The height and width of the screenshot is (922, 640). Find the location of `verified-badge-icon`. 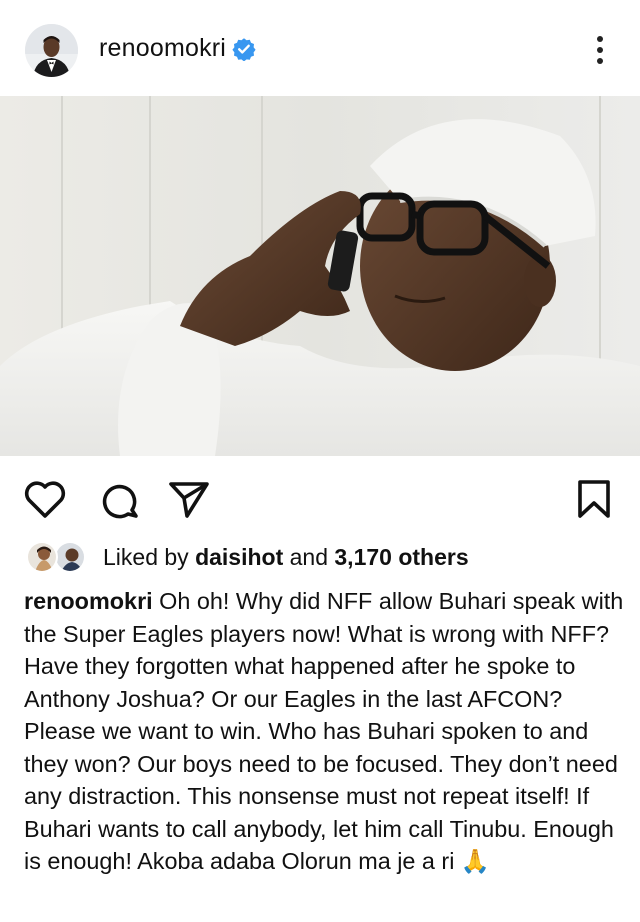

verified-badge-icon is located at coordinates (244, 49).